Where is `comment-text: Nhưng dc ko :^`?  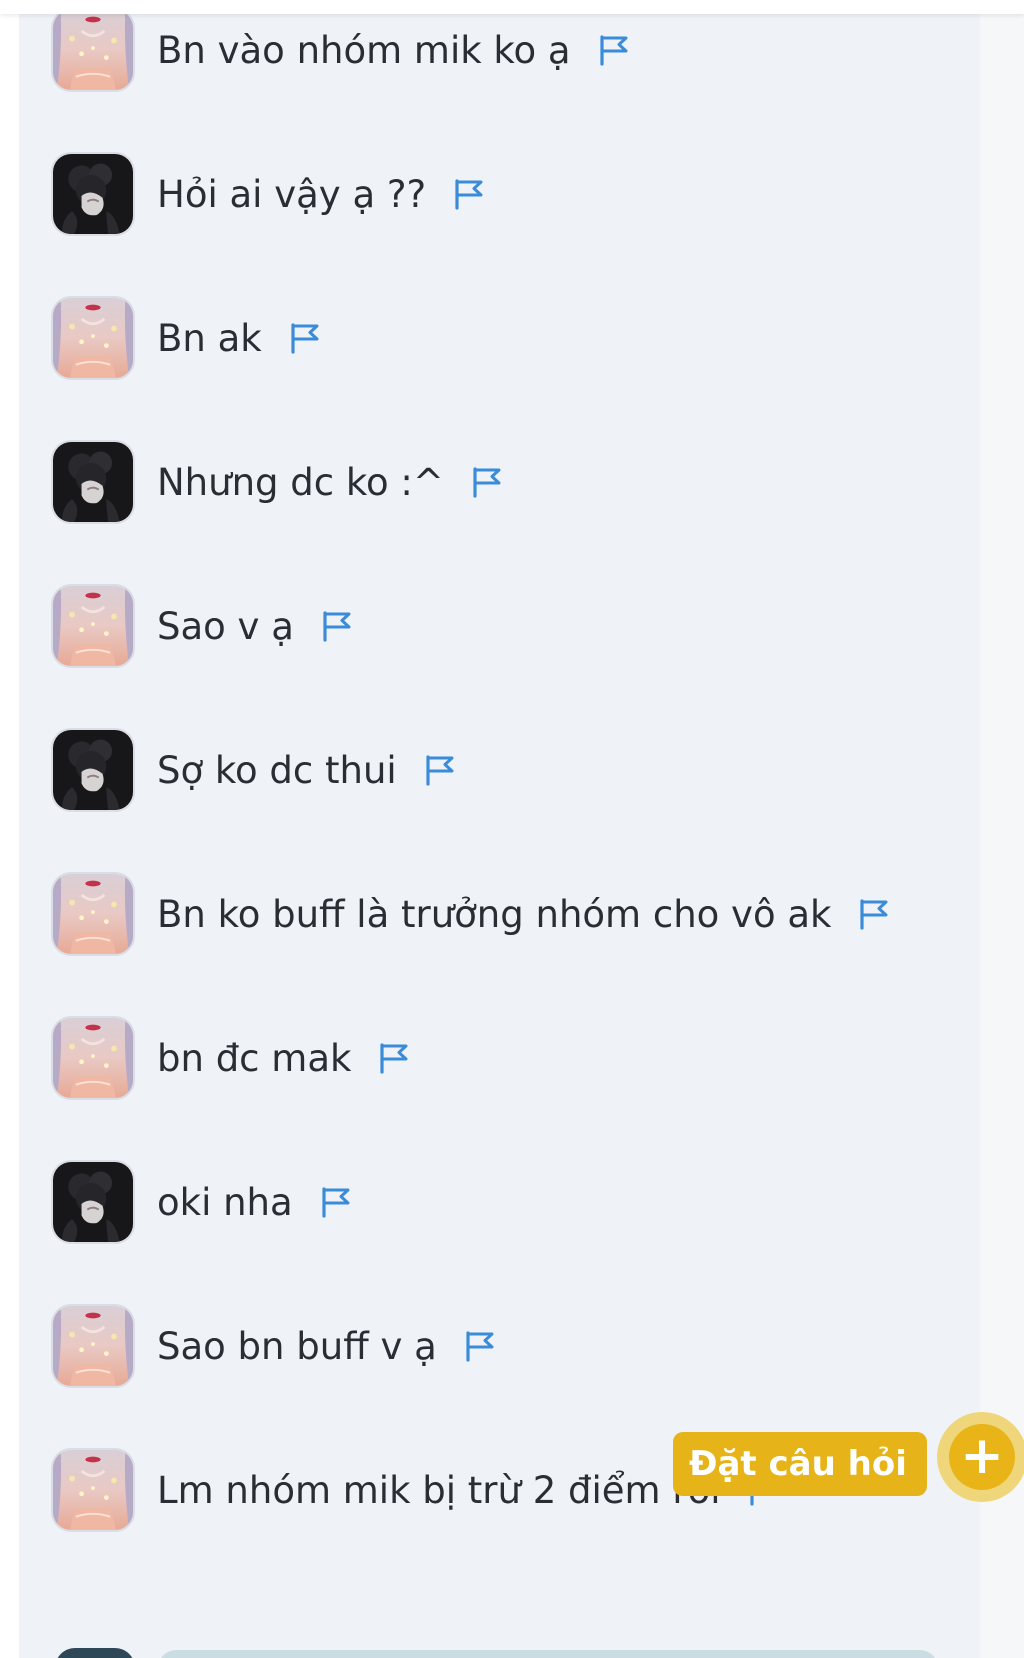
comment-text: Nhưng dc ko :^ is located at coordinates (300, 482).